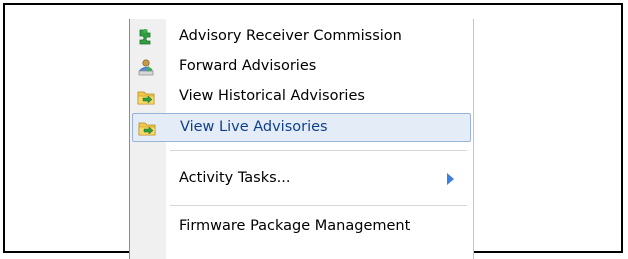  What do you see at coordinates (295, 226) in the screenshot?
I see `menu-item-label: Firmware Package Management` at bounding box center [295, 226].